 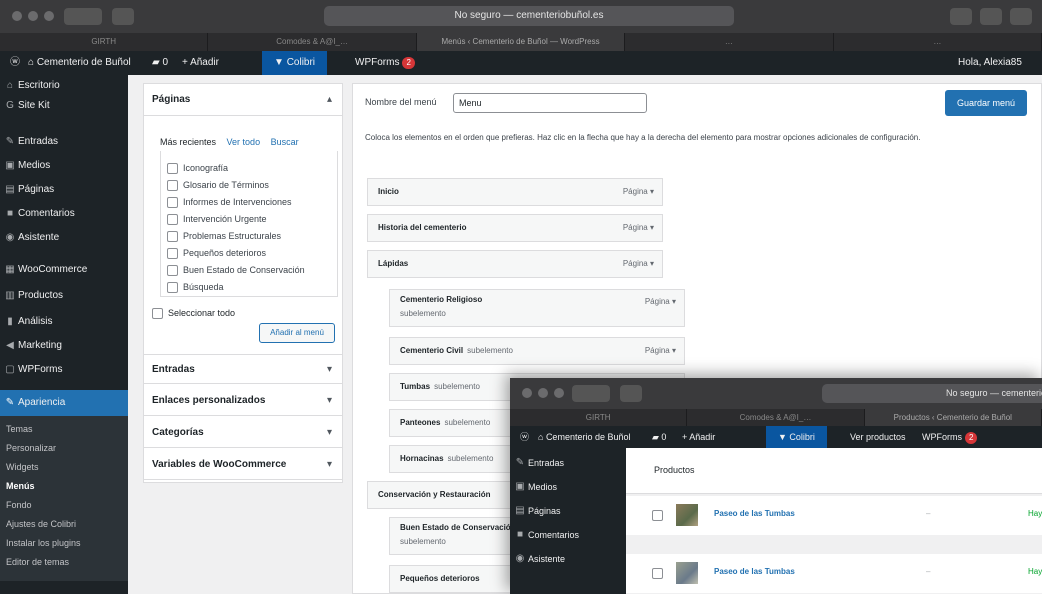 I want to click on list-item: Búsqueda, so click(x=249, y=288).